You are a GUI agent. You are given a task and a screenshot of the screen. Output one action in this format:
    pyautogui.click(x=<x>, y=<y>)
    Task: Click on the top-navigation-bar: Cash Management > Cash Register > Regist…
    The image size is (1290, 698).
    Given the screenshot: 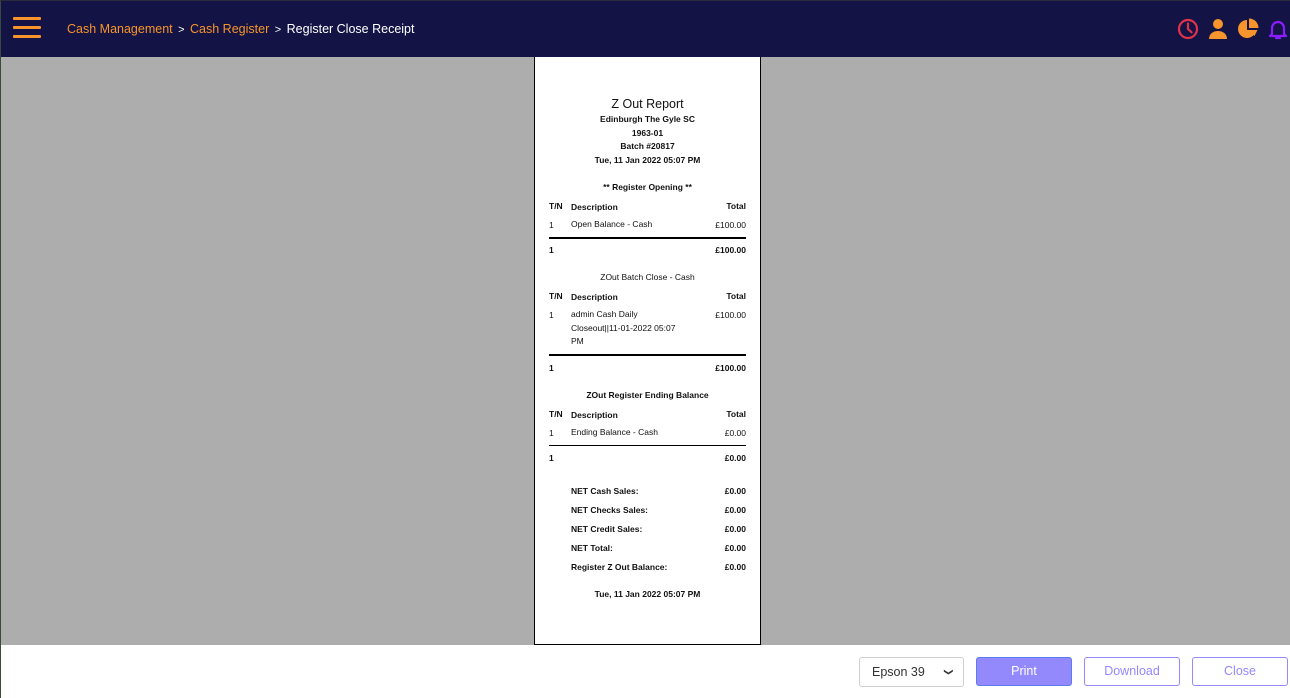 What is the action you would take?
    pyautogui.click(x=645, y=28)
    